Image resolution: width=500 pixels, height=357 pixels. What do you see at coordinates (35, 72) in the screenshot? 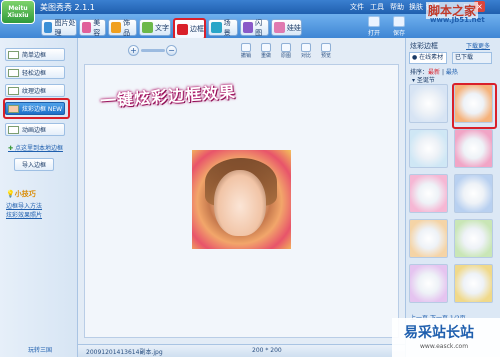
I see `easy-border-button: 轻松边框` at bounding box center [35, 72].